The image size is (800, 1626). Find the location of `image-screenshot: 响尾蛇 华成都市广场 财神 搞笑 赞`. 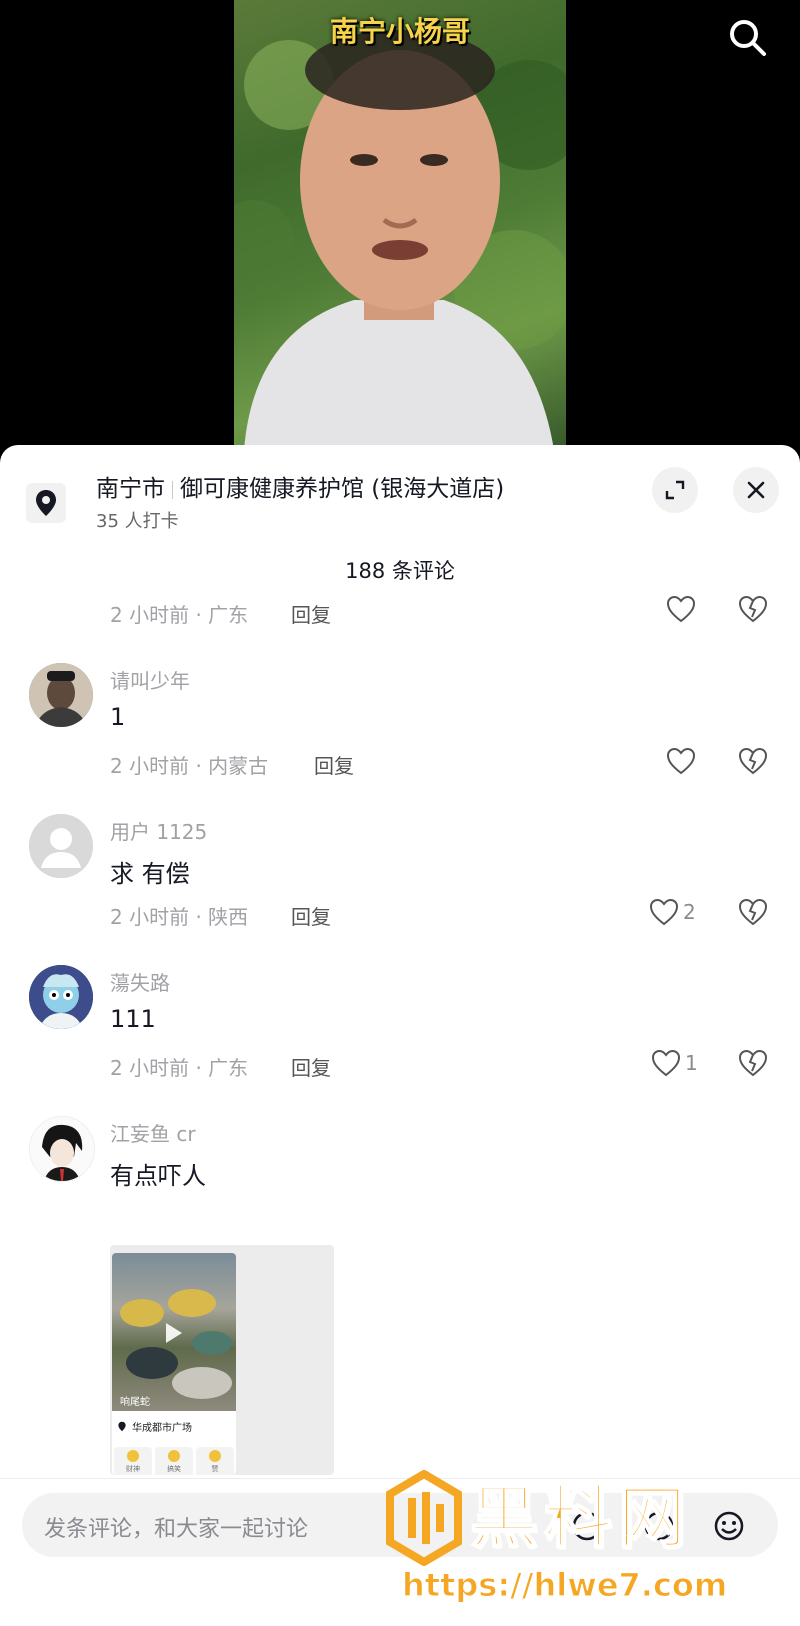

image-screenshot: 响尾蛇 华成都市广场 财神 搞笑 赞 is located at coordinates (174, 1364).